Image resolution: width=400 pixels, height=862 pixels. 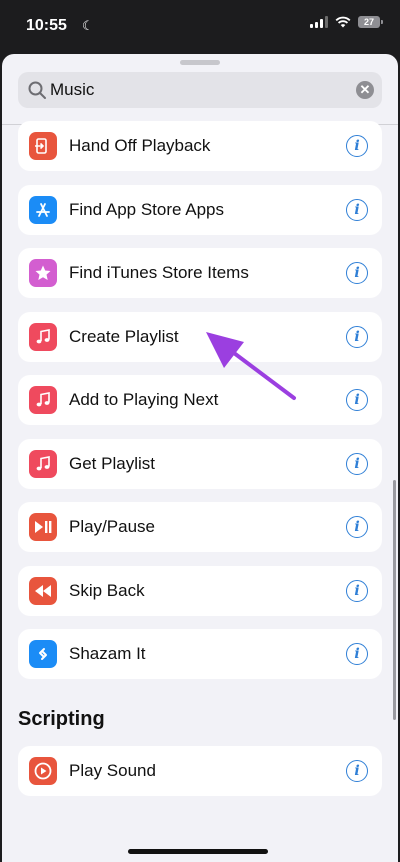 What do you see at coordinates (200, 25) in the screenshot?
I see `status-bar: 10:55 ☾ 27` at bounding box center [200, 25].